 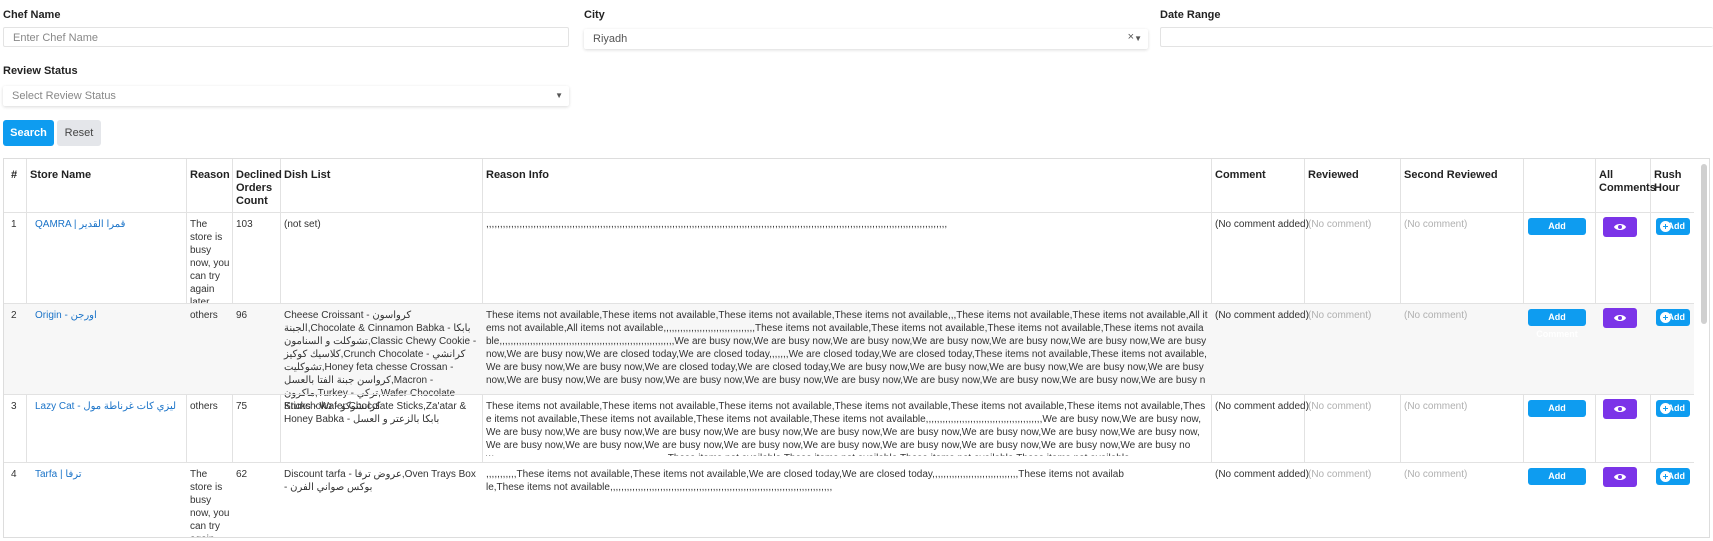 I want to click on city-select: Riyadh × ▼, so click(x=866, y=39).